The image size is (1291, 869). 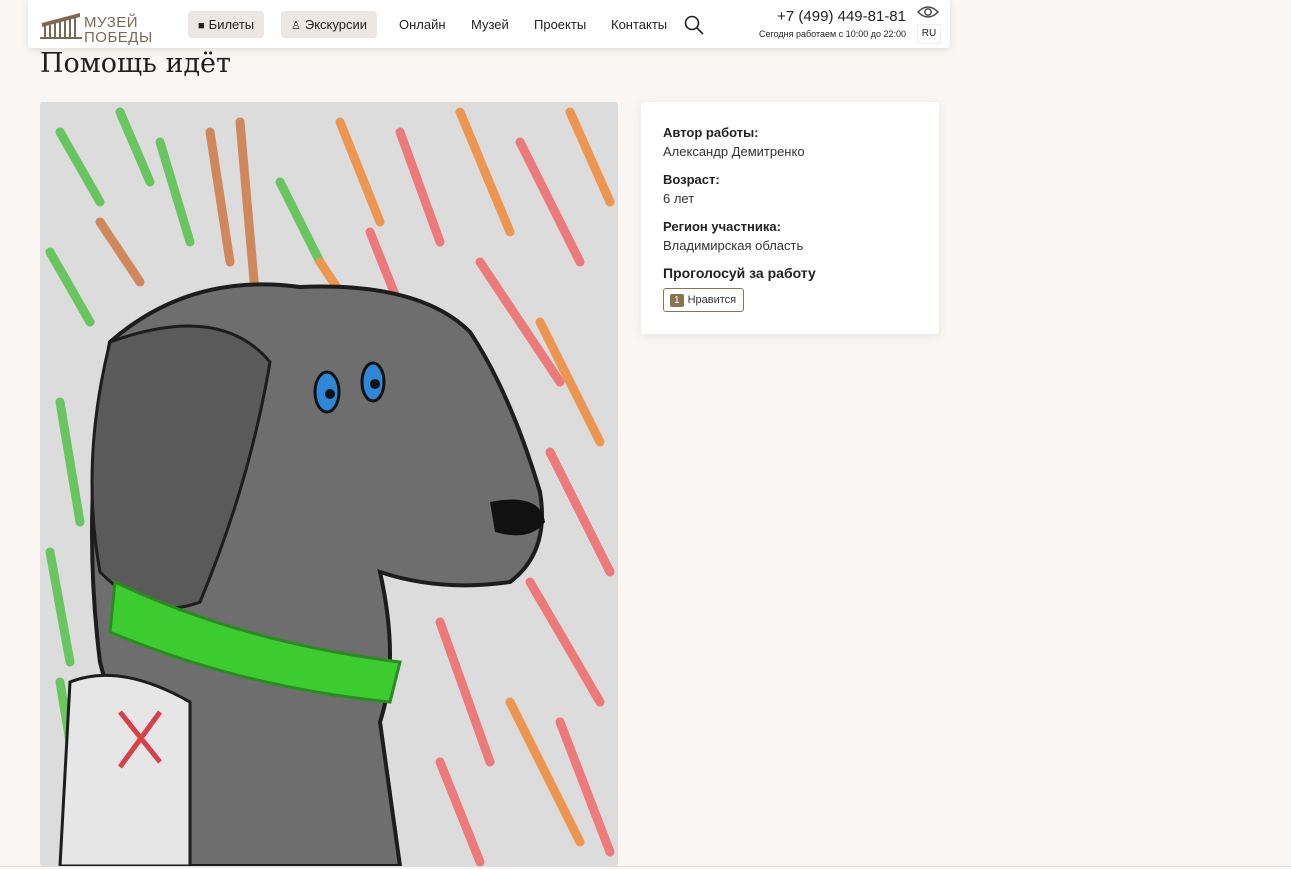 I want to click on language-switch: RU, so click(x=929, y=34).